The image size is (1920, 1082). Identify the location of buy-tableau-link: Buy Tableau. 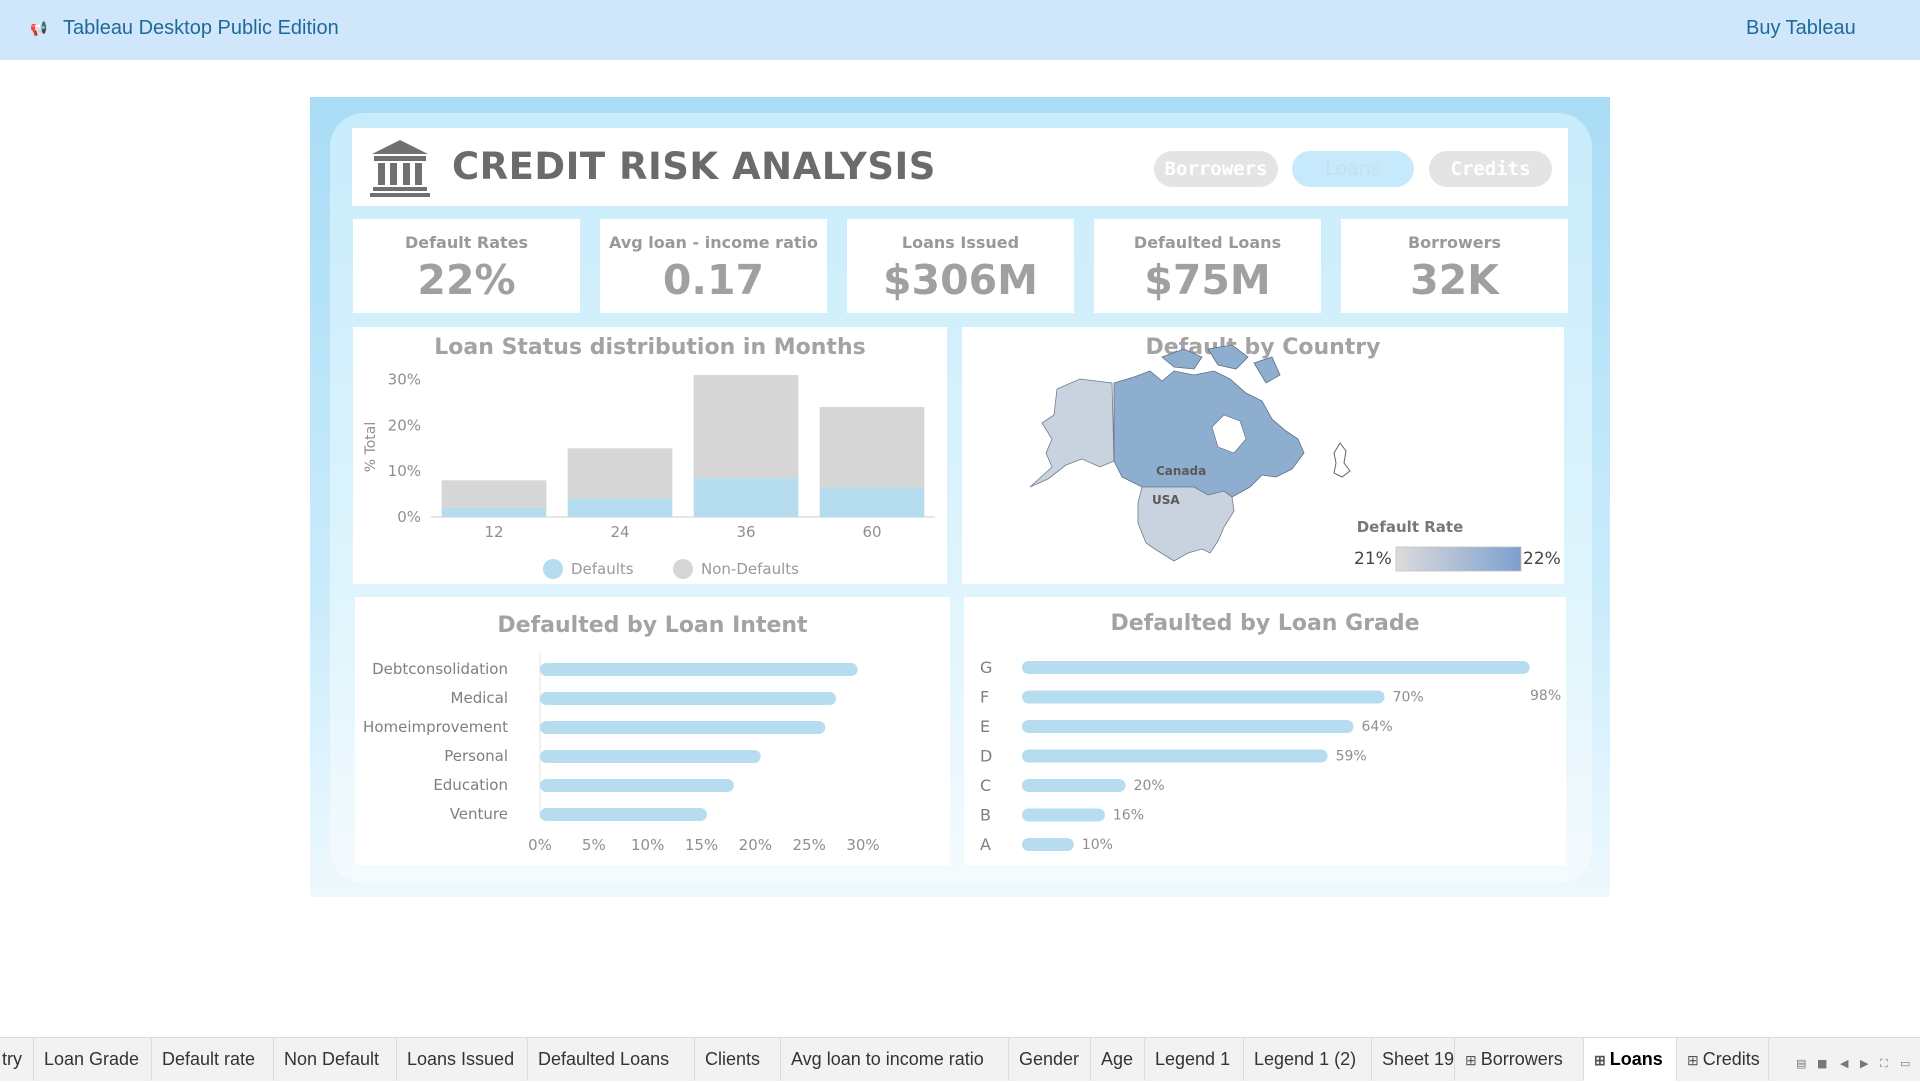
(1801, 28).